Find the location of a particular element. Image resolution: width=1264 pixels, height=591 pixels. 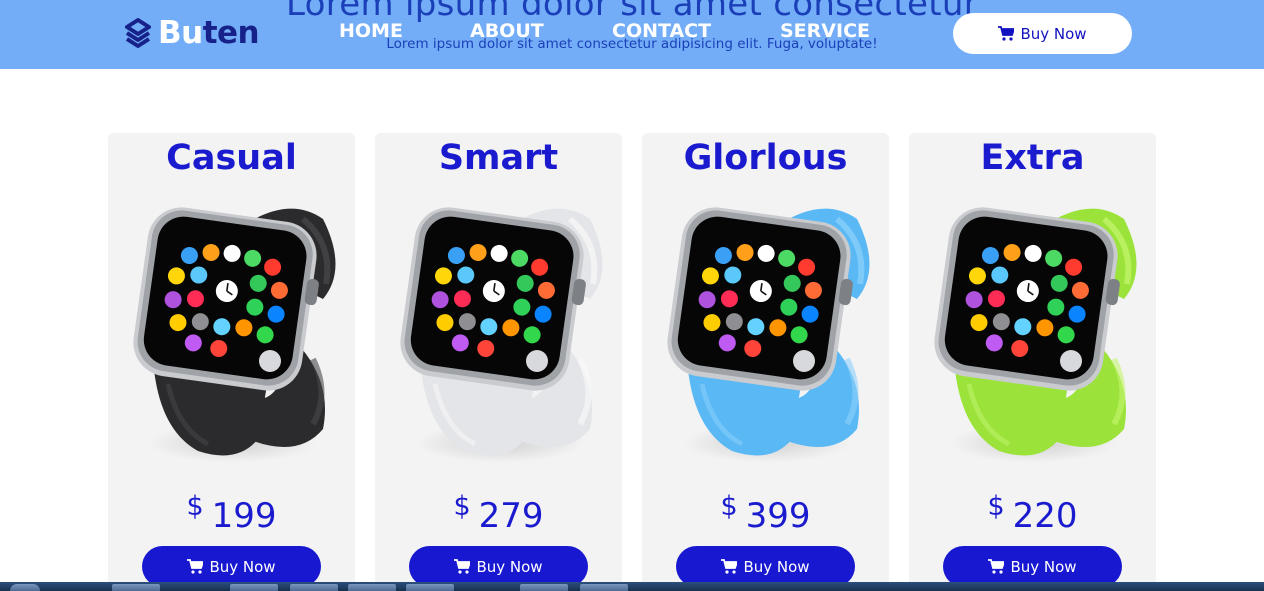

product-title: Extra is located at coordinates (1032, 158).